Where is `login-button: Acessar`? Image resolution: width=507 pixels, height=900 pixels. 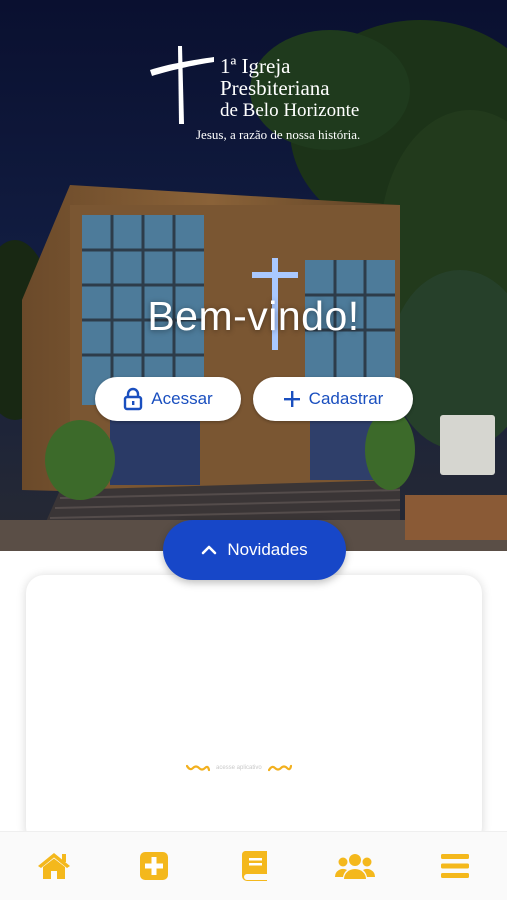
login-button: Acessar is located at coordinates (168, 399).